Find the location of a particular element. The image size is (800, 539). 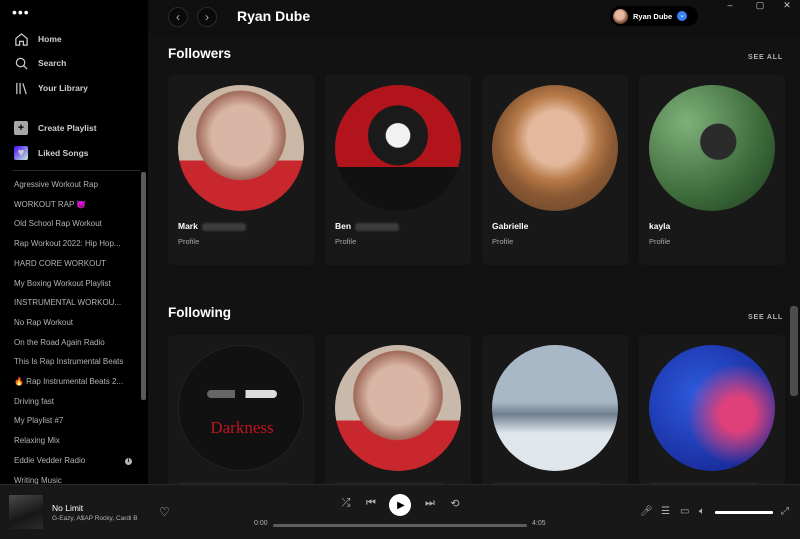

playlist-item: Old School Rap Workout is located at coordinates (76, 224).